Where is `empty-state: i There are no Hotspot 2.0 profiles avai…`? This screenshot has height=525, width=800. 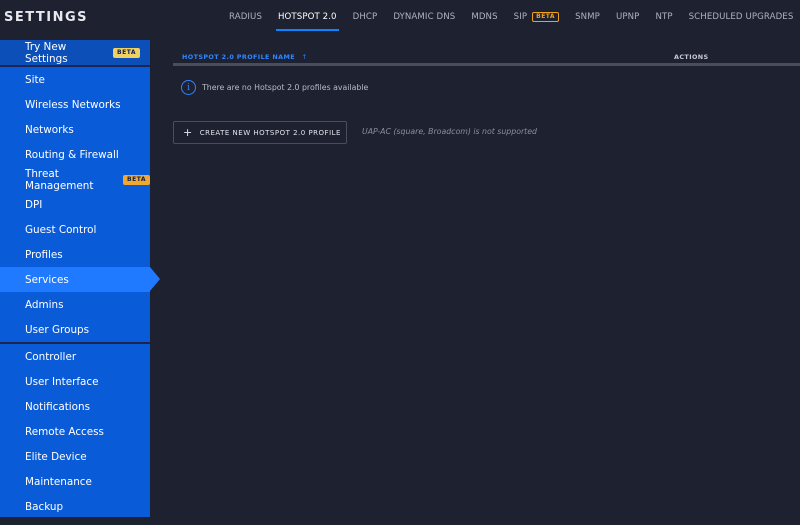 empty-state: i There are no Hotspot 2.0 profiles avai… is located at coordinates (274, 87).